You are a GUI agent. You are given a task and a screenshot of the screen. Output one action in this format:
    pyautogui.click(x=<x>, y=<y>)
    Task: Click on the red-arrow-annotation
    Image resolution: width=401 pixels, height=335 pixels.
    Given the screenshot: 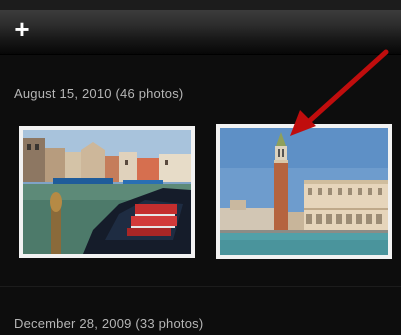 What is the action you would take?
    pyautogui.click(x=339, y=92)
    